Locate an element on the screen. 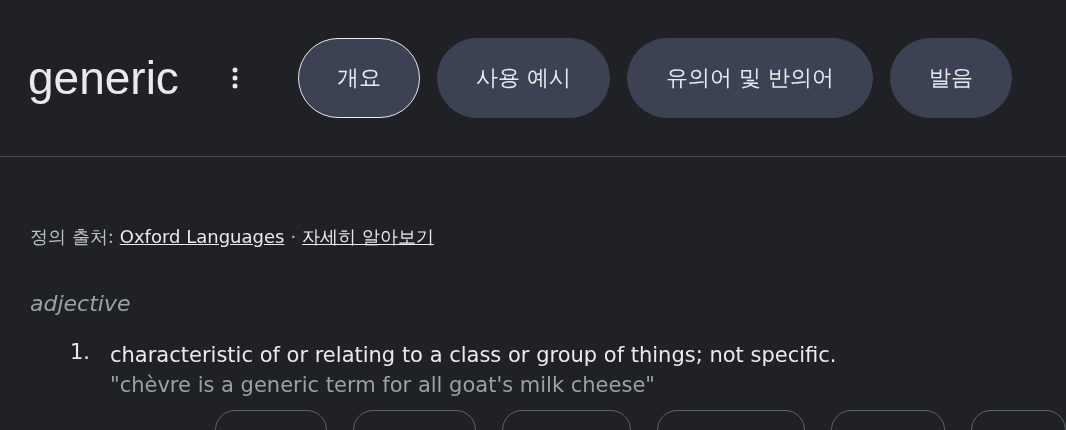 This screenshot has width=1066, height=430. source-label: 정의 출처: is located at coordinates (72, 237).